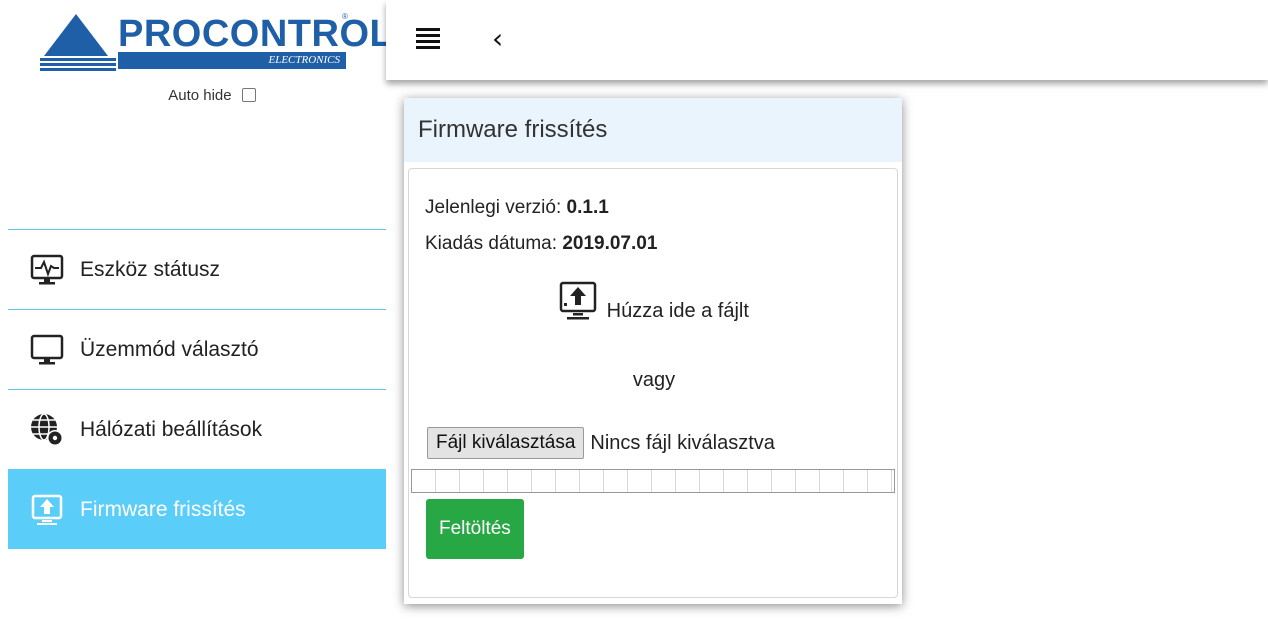 The height and width of the screenshot is (643, 1268). Describe the element at coordinates (47, 430) in the screenshot. I see `globe-gear-icon` at that location.